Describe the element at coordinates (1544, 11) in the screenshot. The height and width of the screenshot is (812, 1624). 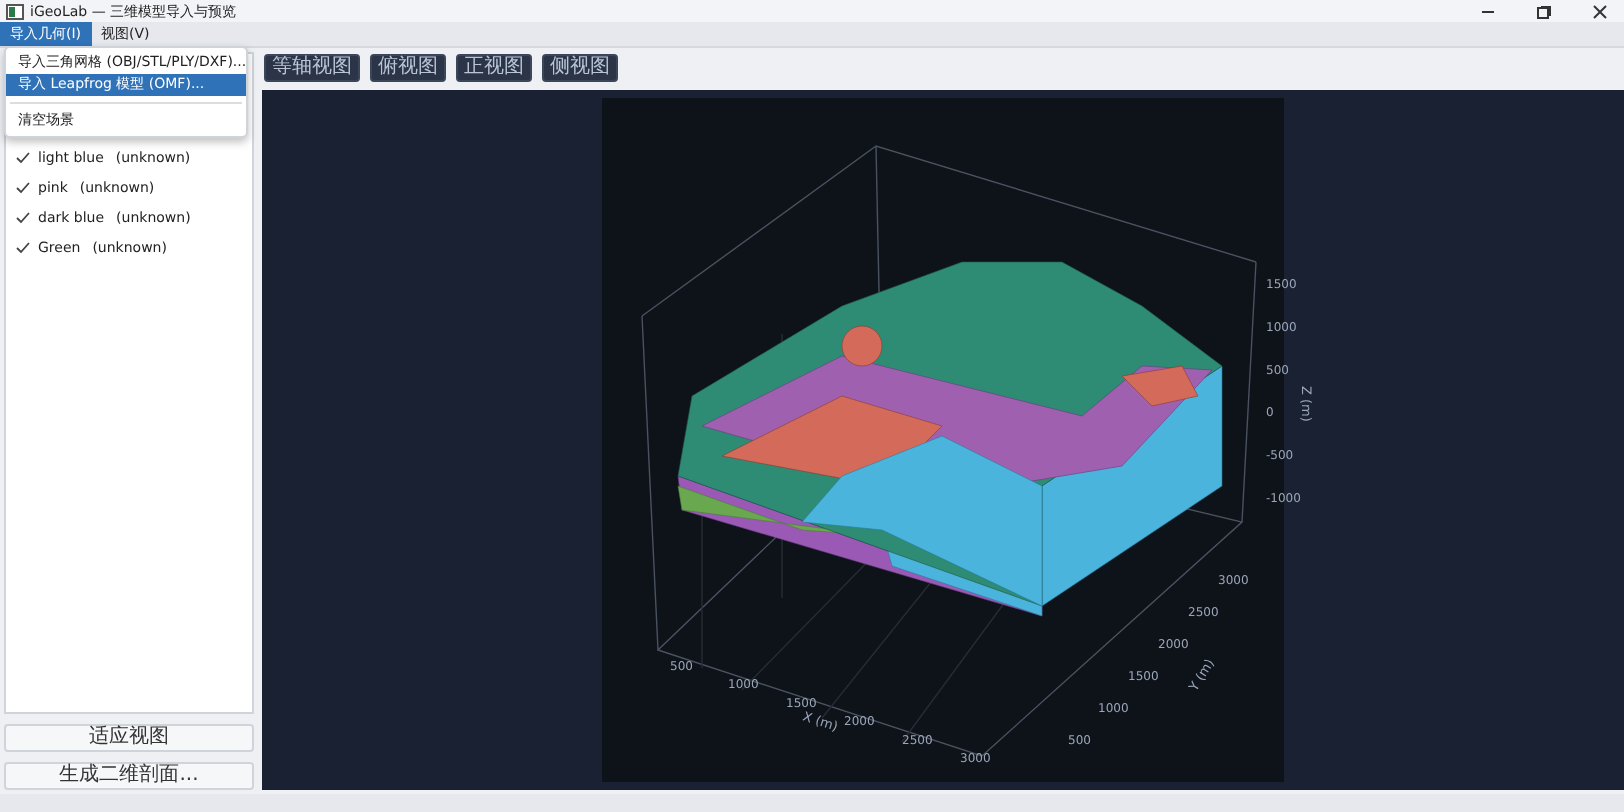
I see `restore-icon` at that location.